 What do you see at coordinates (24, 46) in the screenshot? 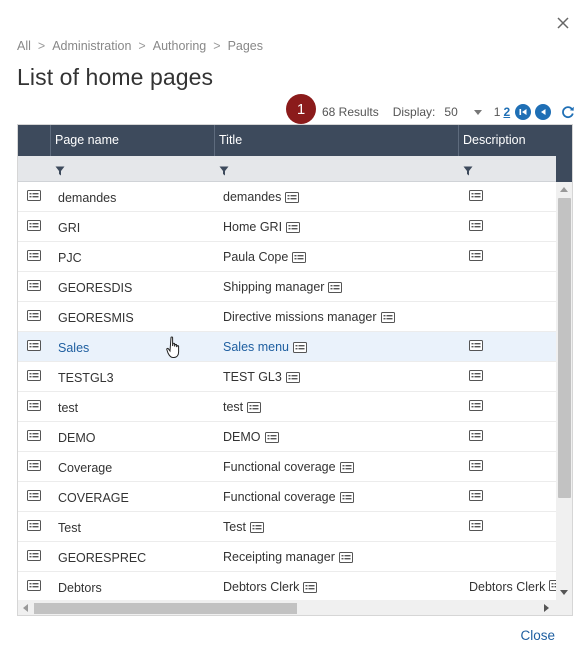
I see `breadcrumb-item-all: All` at bounding box center [24, 46].